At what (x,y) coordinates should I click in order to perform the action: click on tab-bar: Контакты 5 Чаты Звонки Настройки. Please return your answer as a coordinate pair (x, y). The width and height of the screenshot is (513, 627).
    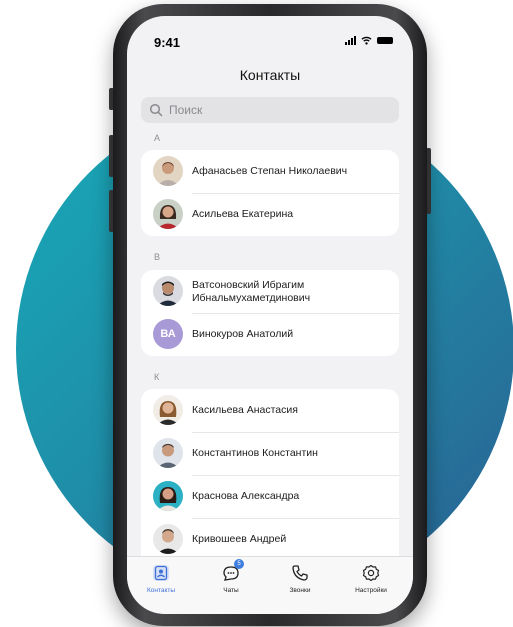
    Looking at the image, I should click on (270, 585).